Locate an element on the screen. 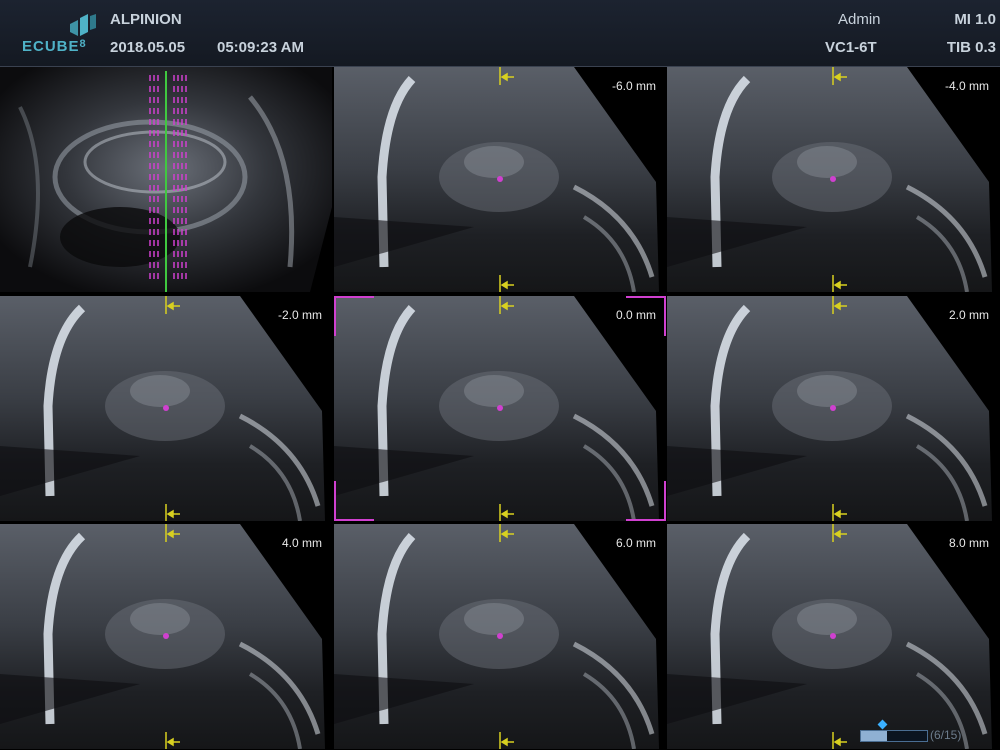 This screenshot has width=1000, height=750. slice-depth-label: 6.0 mm is located at coordinates (635, 543).